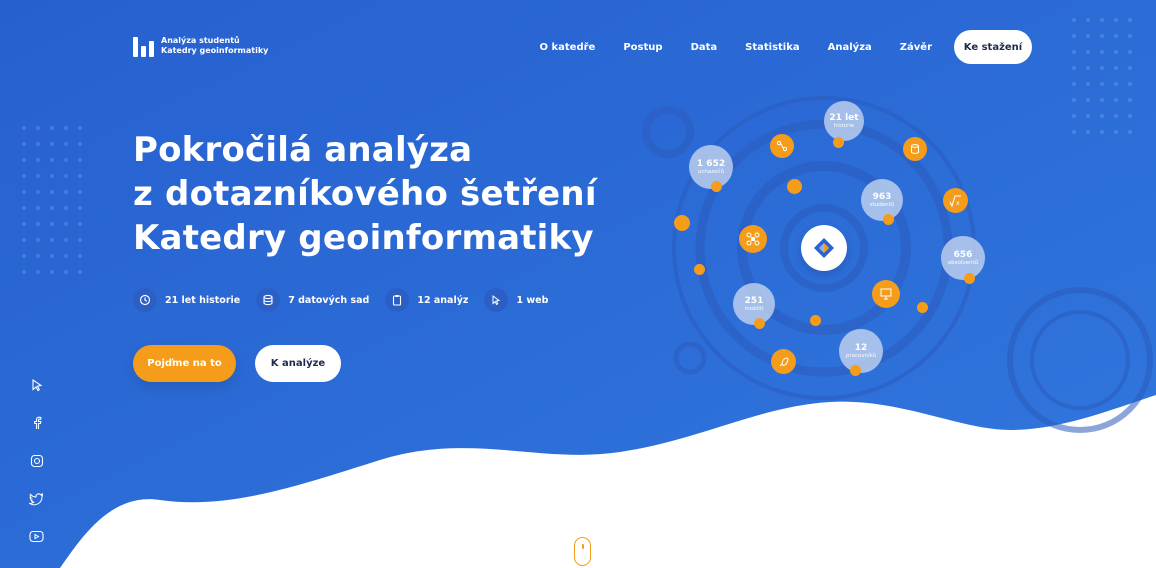 The width and height of the screenshot is (1156, 568). I want to click on bubble-history: 21 let historie, so click(844, 121).